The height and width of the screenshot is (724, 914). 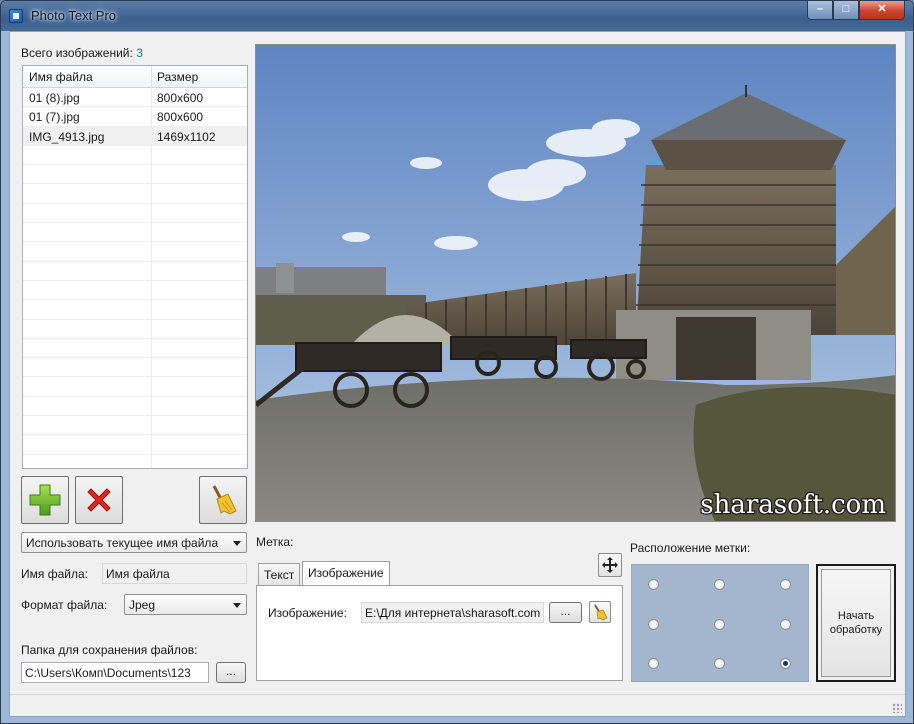 What do you see at coordinates (67, 136) in the screenshot?
I see `cell-filename: IMG_4913.jpg` at bounding box center [67, 136].